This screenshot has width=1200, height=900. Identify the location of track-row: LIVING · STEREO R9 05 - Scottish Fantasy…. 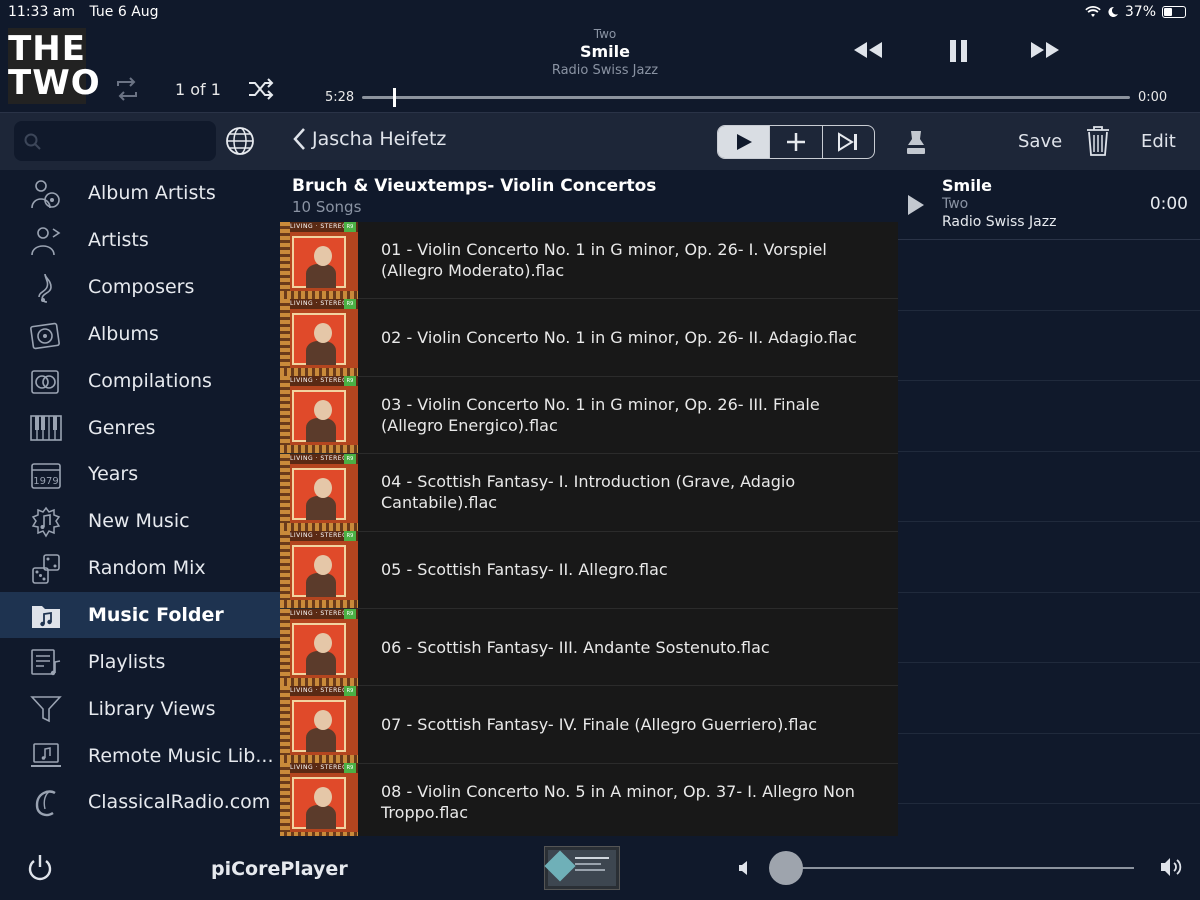
(589, 570).